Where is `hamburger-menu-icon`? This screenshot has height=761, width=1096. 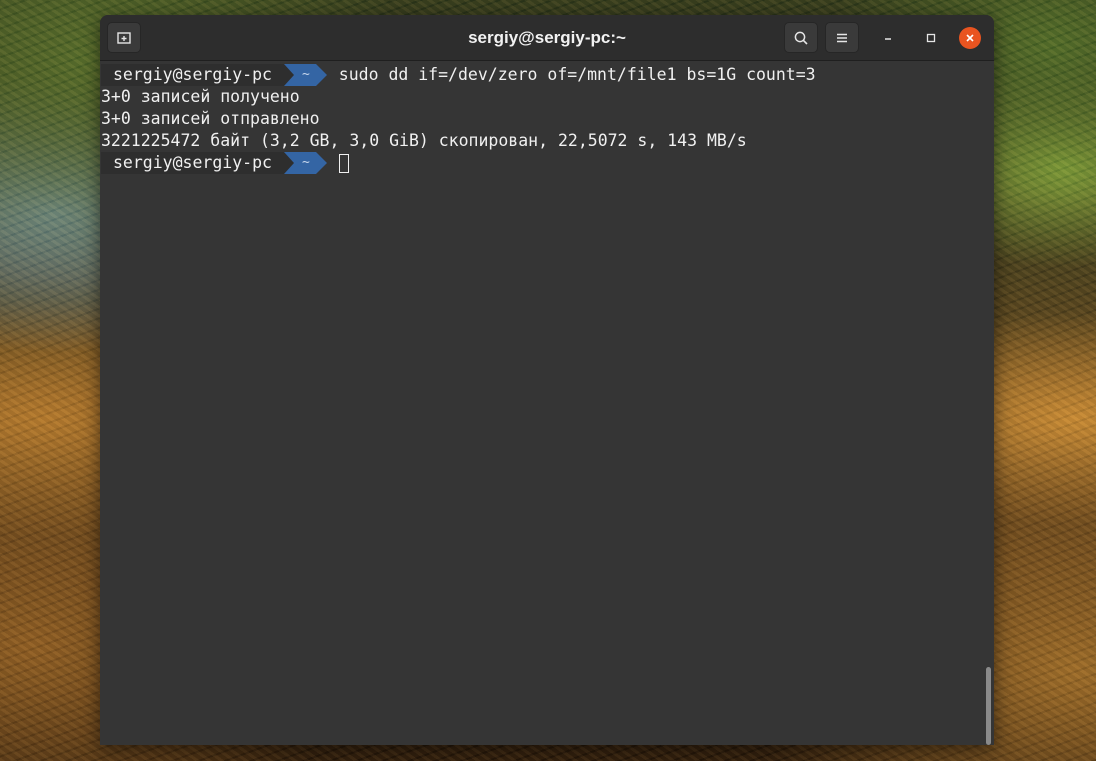
hamburger-menu-icon is located at coordinates (842, 38).